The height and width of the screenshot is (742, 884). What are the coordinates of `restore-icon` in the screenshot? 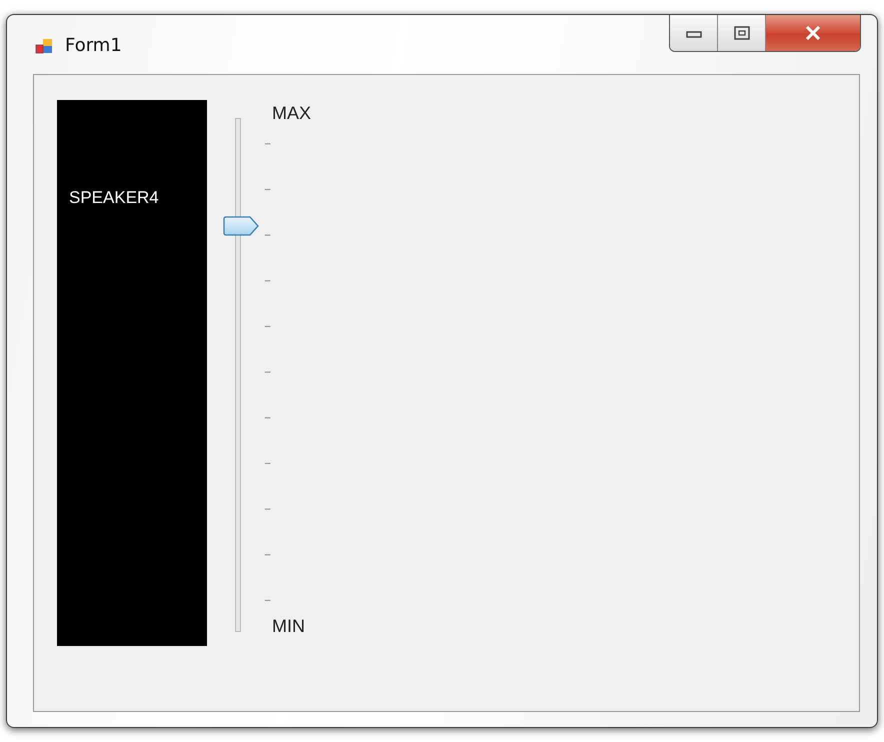 It's located at (742, 33).